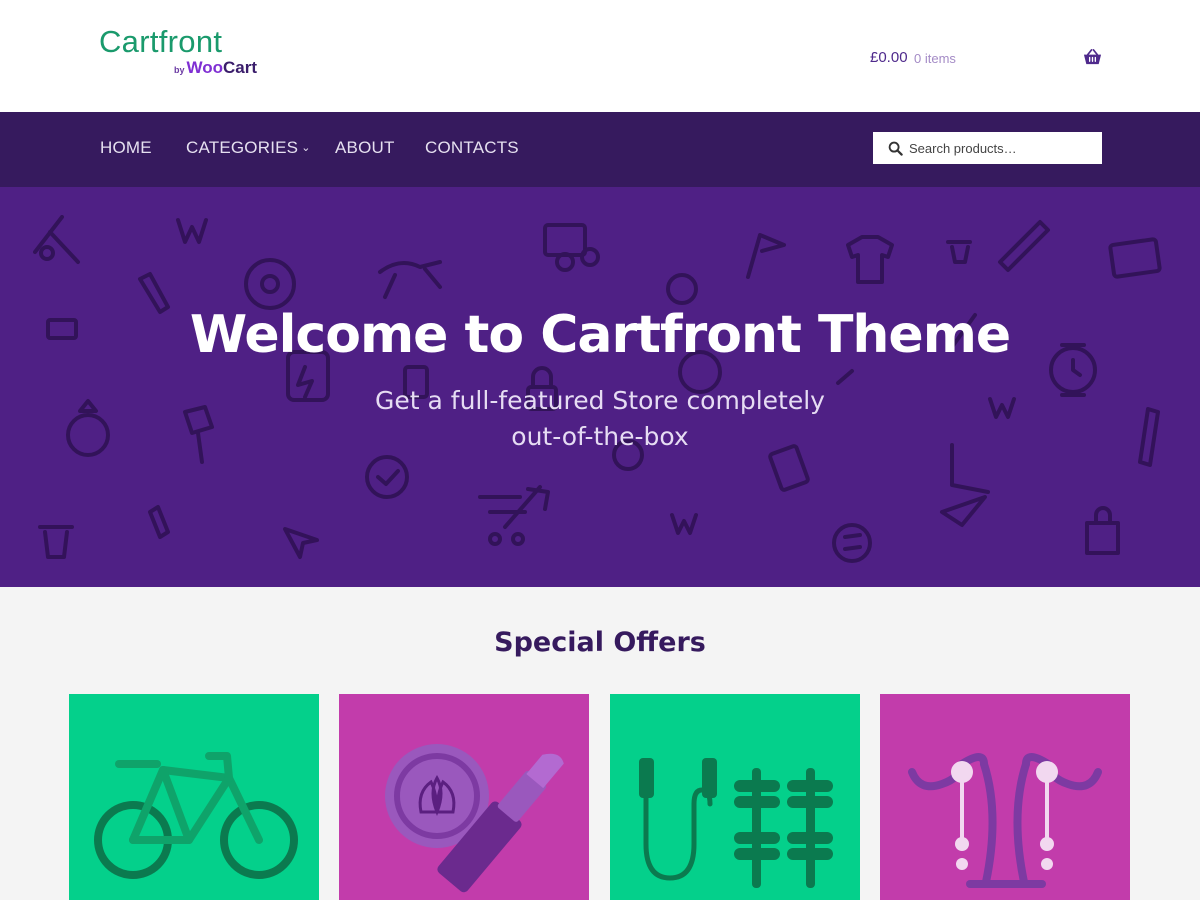 The image size is (1200, 900). I want to click on search-icon, so click(895, 148).